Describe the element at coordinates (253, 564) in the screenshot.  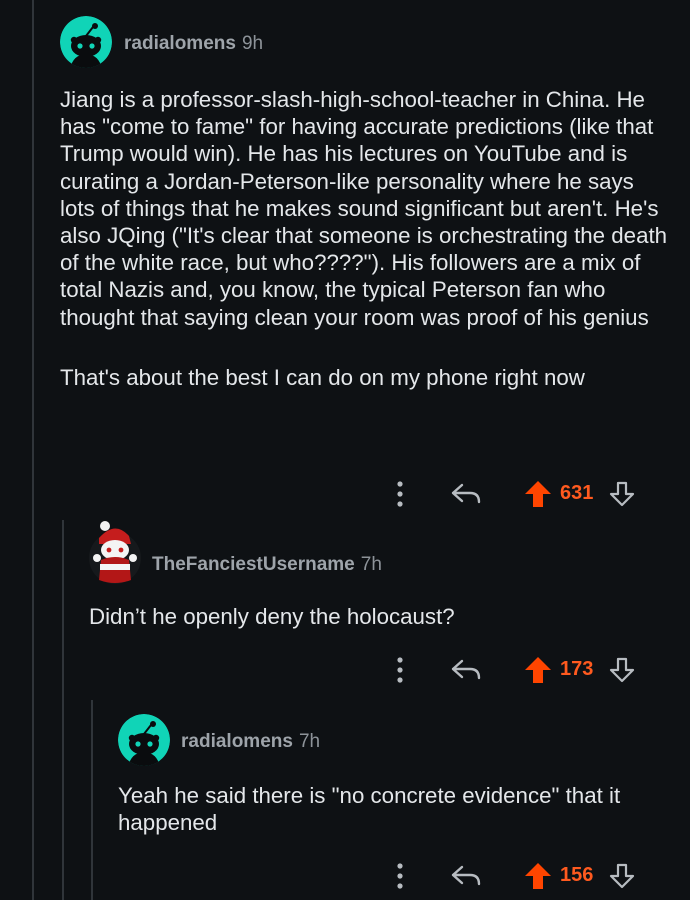
I see `username: TheFanciestUsername` at that location.